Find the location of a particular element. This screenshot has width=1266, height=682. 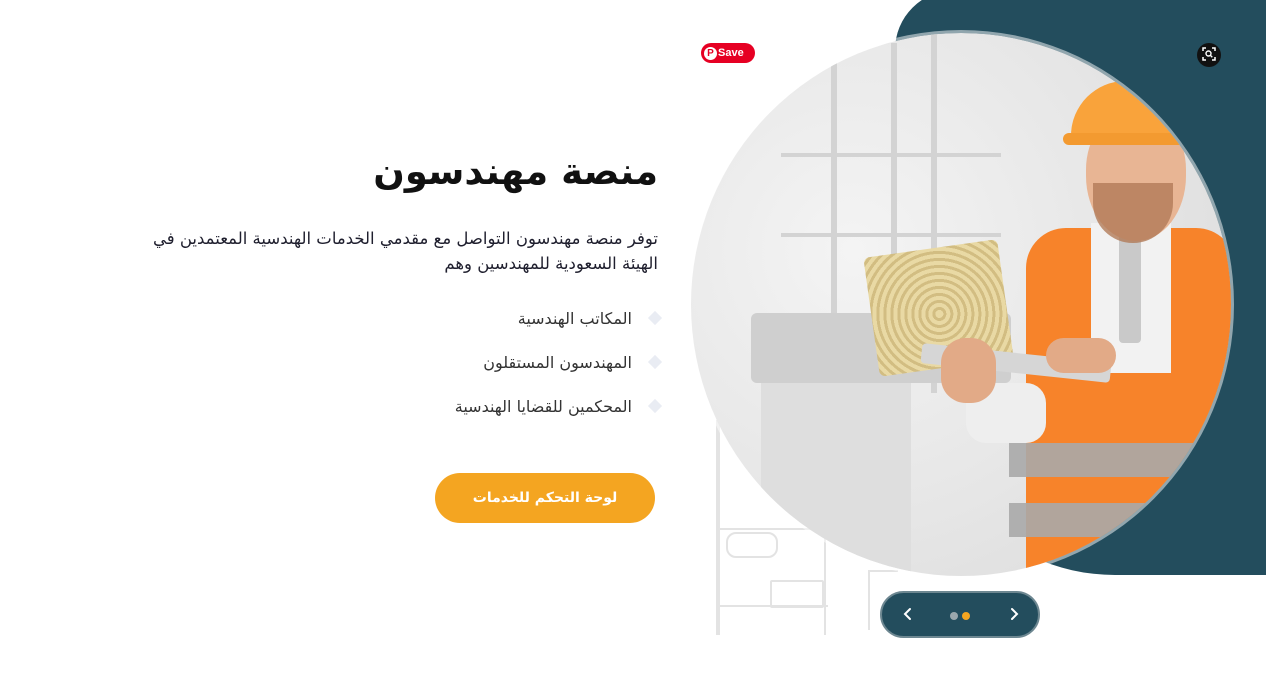

pinterest-save-button: P Save is located at coordinates (728, 53).